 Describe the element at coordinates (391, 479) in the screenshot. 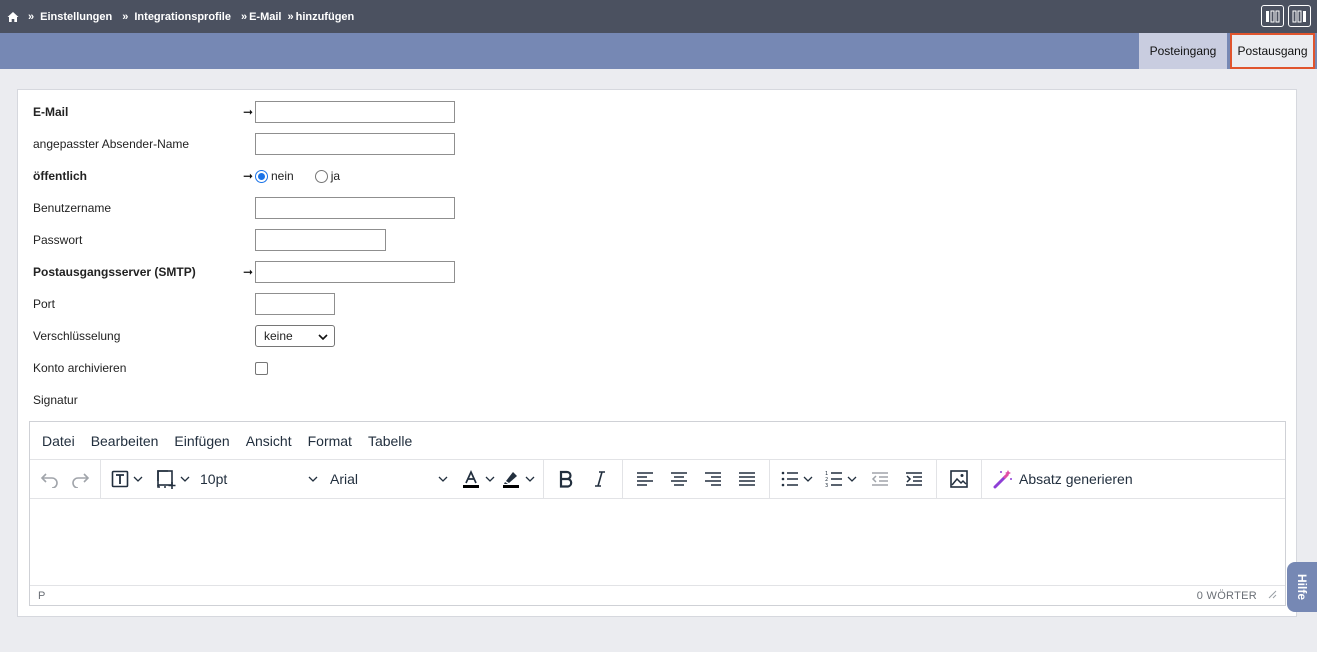

I see `font-family-select: Arial` at that location.